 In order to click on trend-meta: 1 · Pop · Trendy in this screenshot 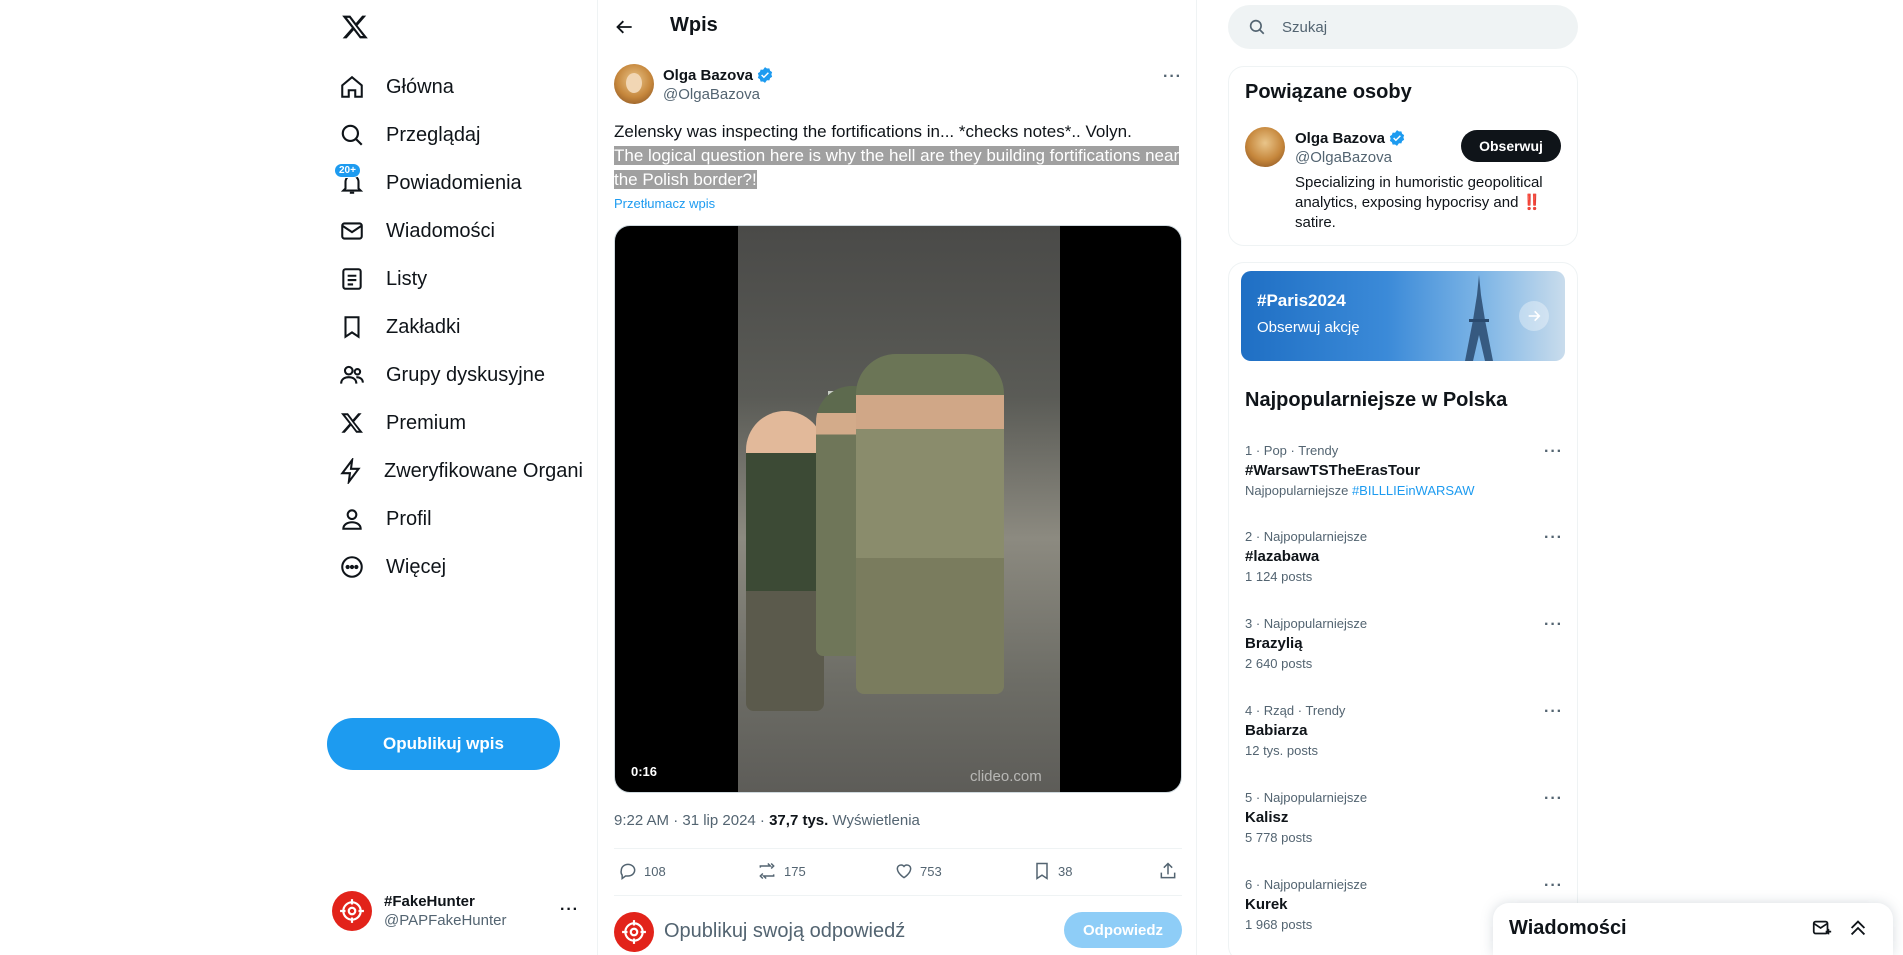, I will do `click(1292, 450)`.